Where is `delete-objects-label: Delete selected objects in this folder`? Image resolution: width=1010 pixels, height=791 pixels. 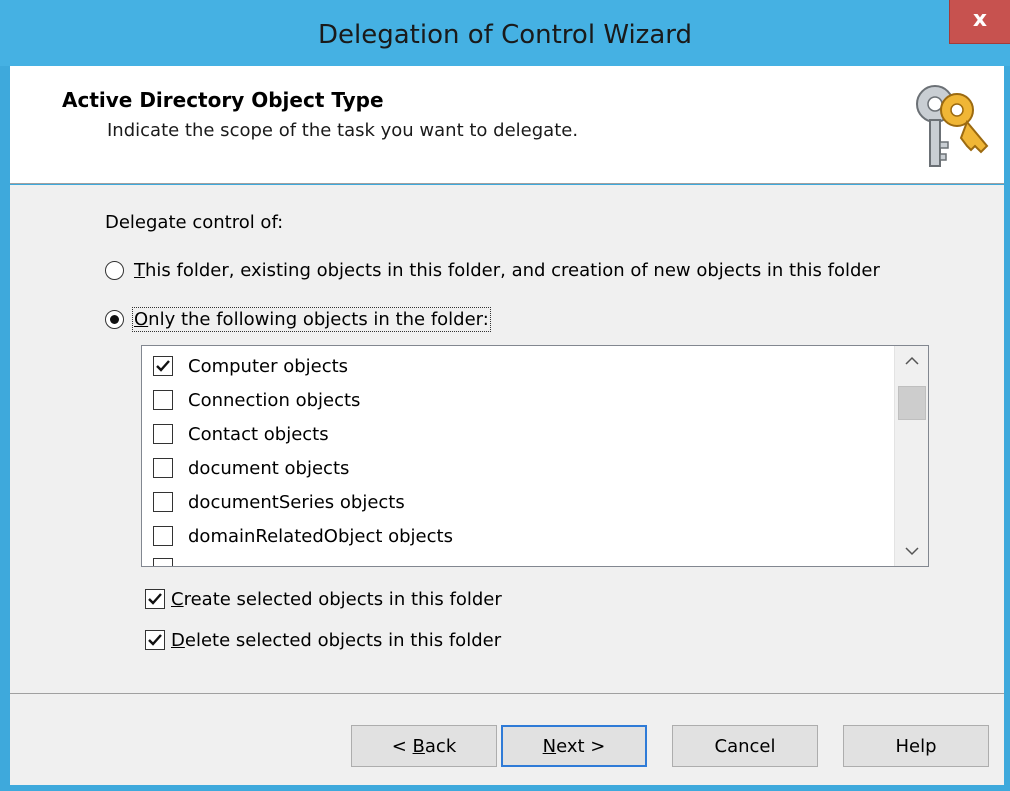 delete-objects-label: Delete selected objects in this folder is located at coordinates (336, 640).